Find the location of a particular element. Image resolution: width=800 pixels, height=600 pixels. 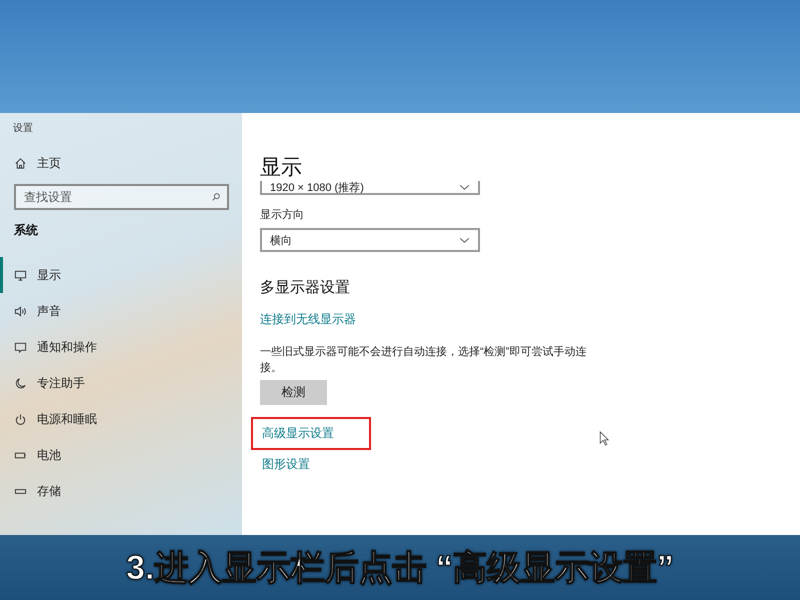

settings-link: 图形设置 is located at coordinates (311, 465).